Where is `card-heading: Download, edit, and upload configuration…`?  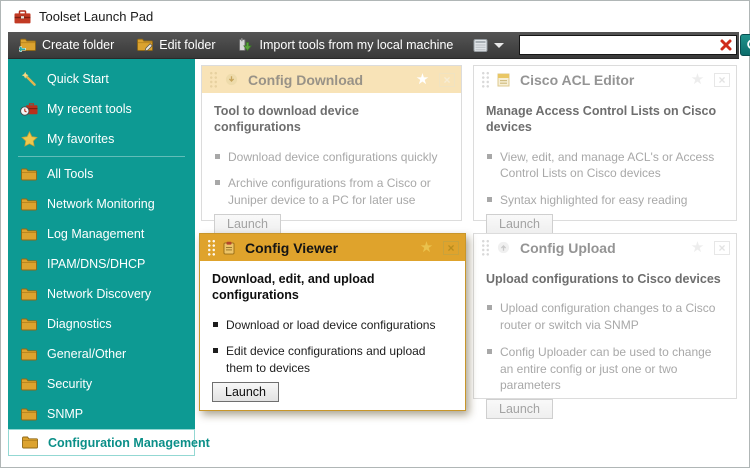 card-heading: Download, edit, and upload configuration… is located at coordinates (293, 287).